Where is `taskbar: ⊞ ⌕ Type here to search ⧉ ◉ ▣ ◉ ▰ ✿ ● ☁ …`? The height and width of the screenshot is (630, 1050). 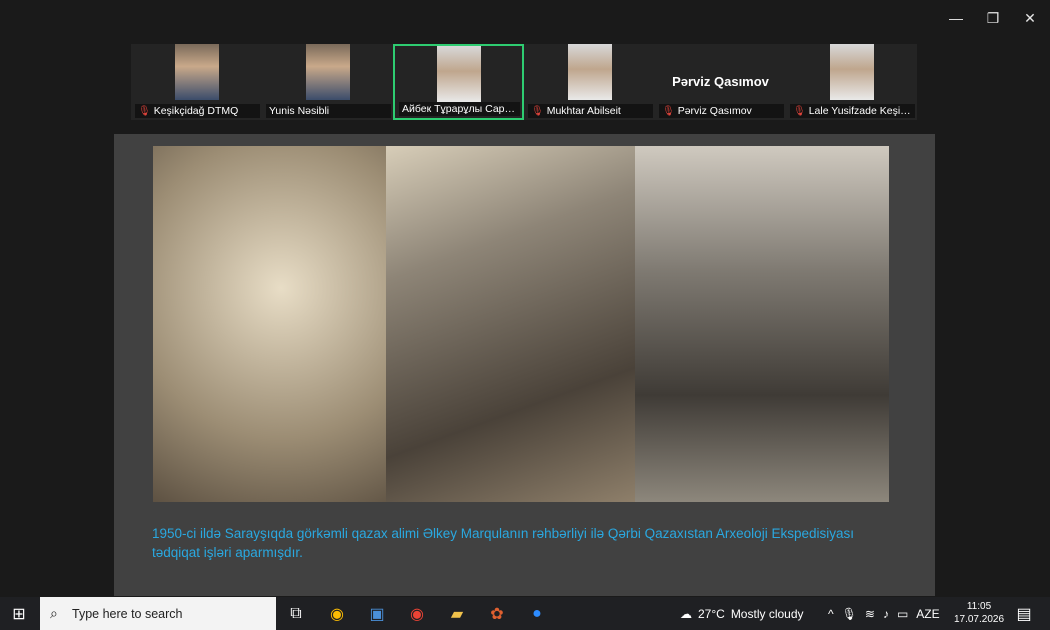 taskbar: ⊞ ⌕ Type here to search ⧉ ◉ ▣ ◉ ▰ ✿ ● ☁ … is located at coordinates (525, 613).